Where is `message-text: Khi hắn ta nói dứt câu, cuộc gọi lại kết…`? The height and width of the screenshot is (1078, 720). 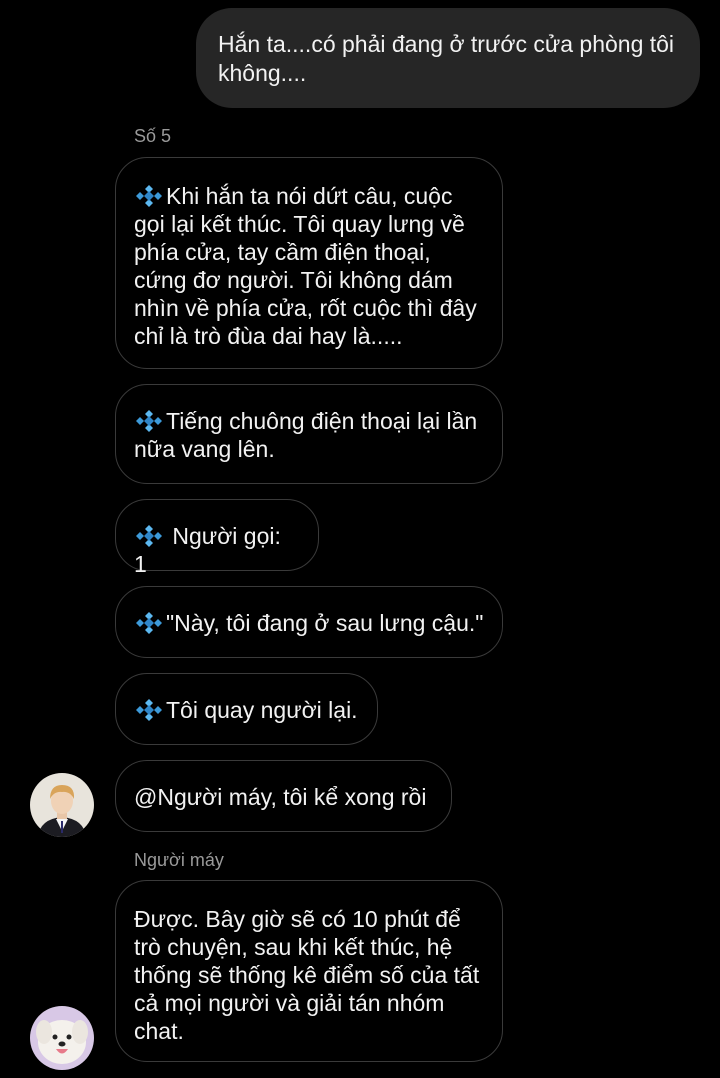 message-text: Khi hắn ta nói dứt câu, cuộc gọi lại kết… is located at coordinates (305, 266).